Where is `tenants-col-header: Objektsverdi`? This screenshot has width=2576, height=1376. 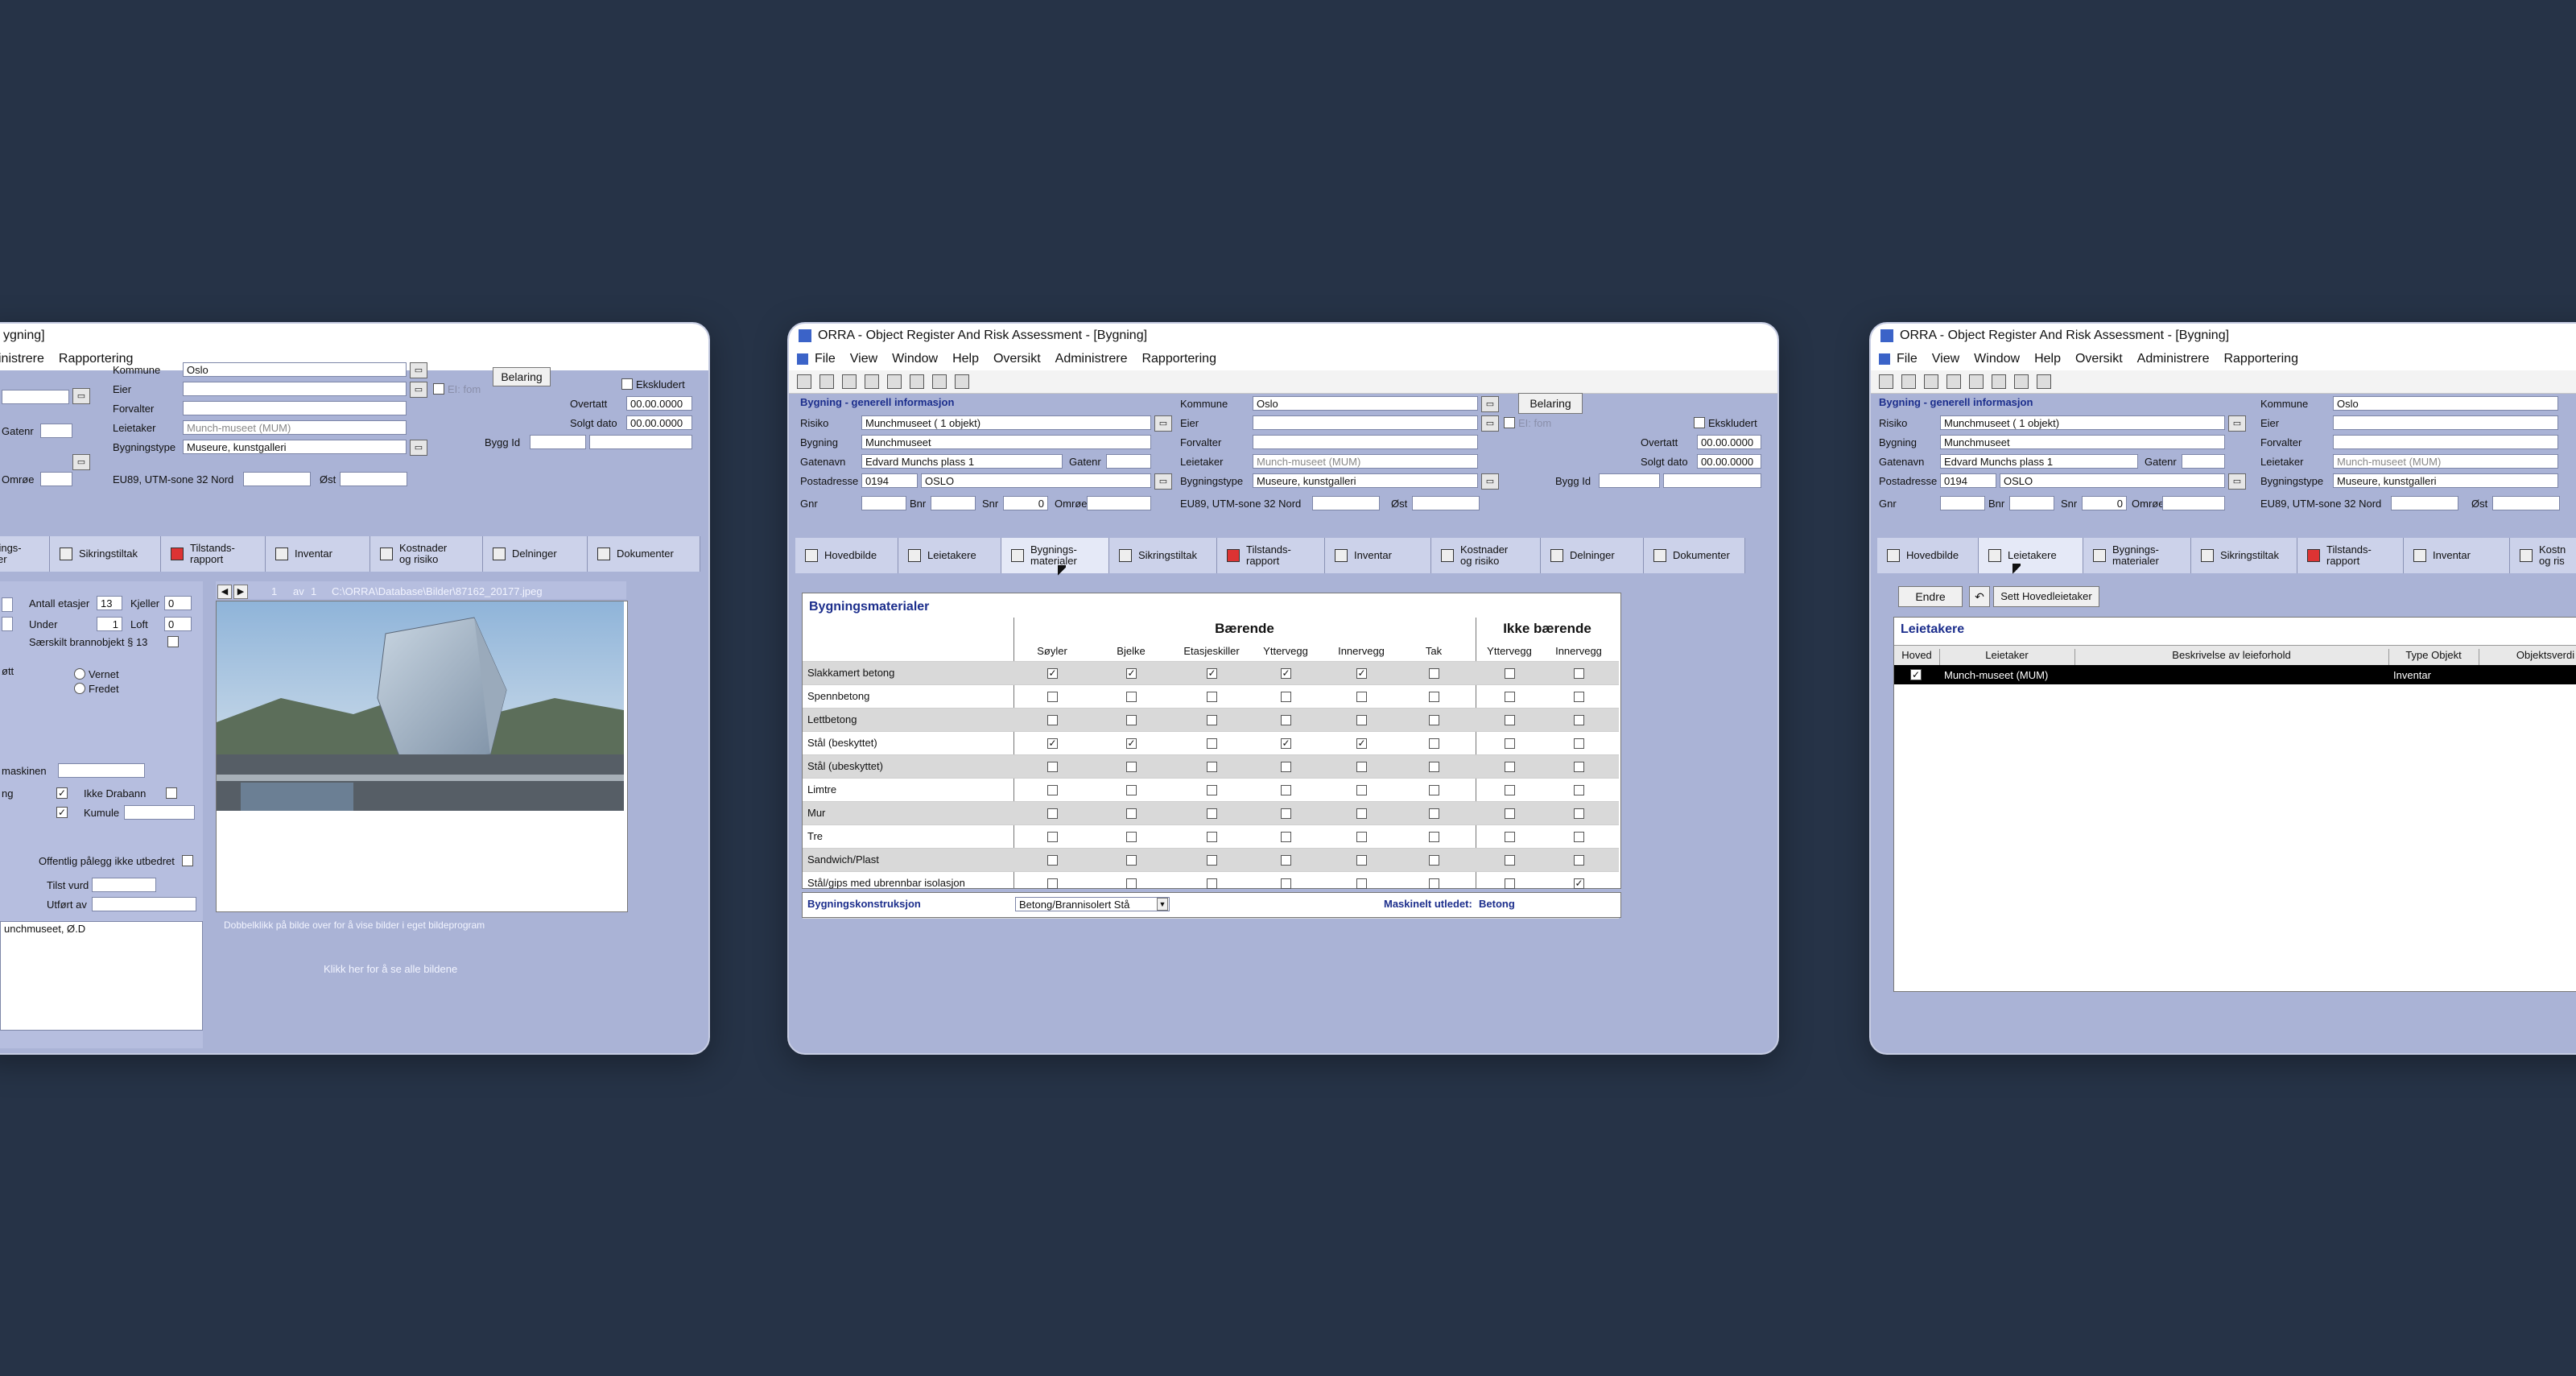
tenants-col-header: Objektsverdi is located at coordinates (2527, 657).